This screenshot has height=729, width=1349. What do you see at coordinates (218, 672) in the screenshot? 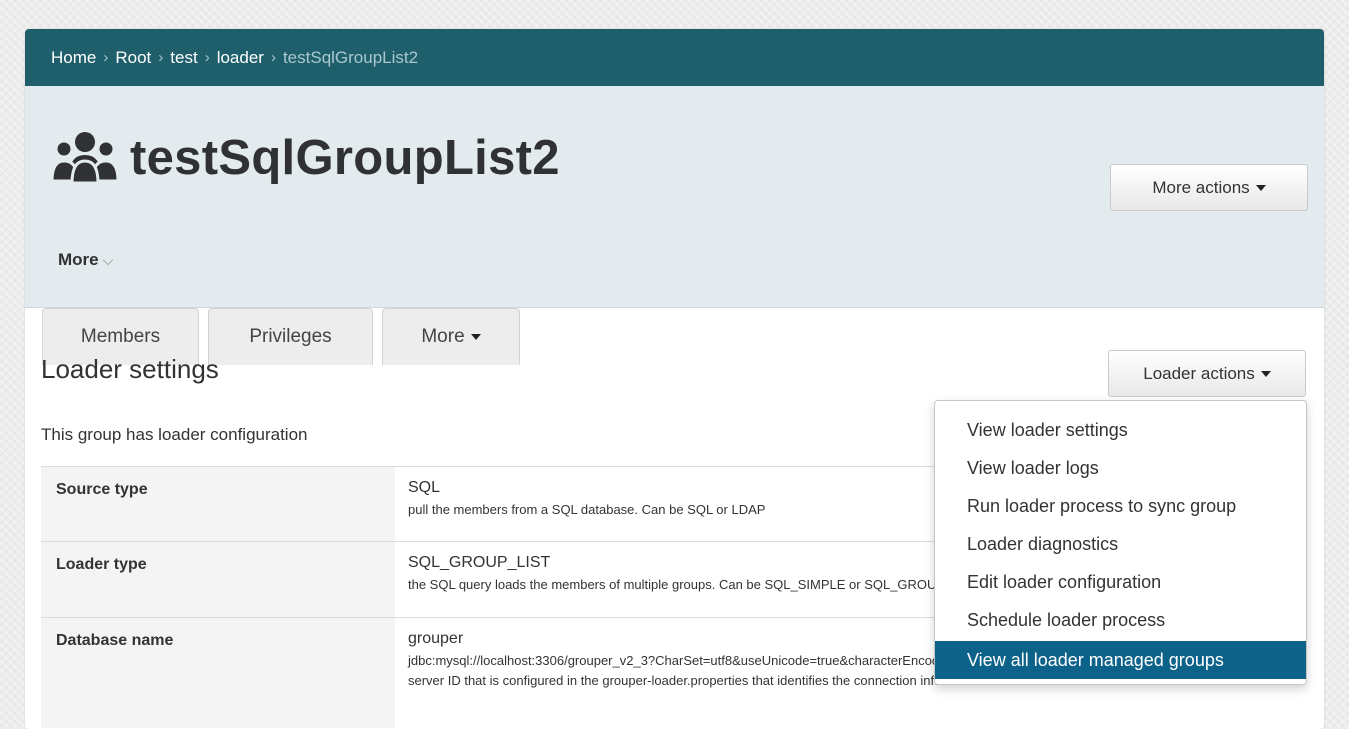
I see `setting-key: Database name` at bounding box center [218, 672].